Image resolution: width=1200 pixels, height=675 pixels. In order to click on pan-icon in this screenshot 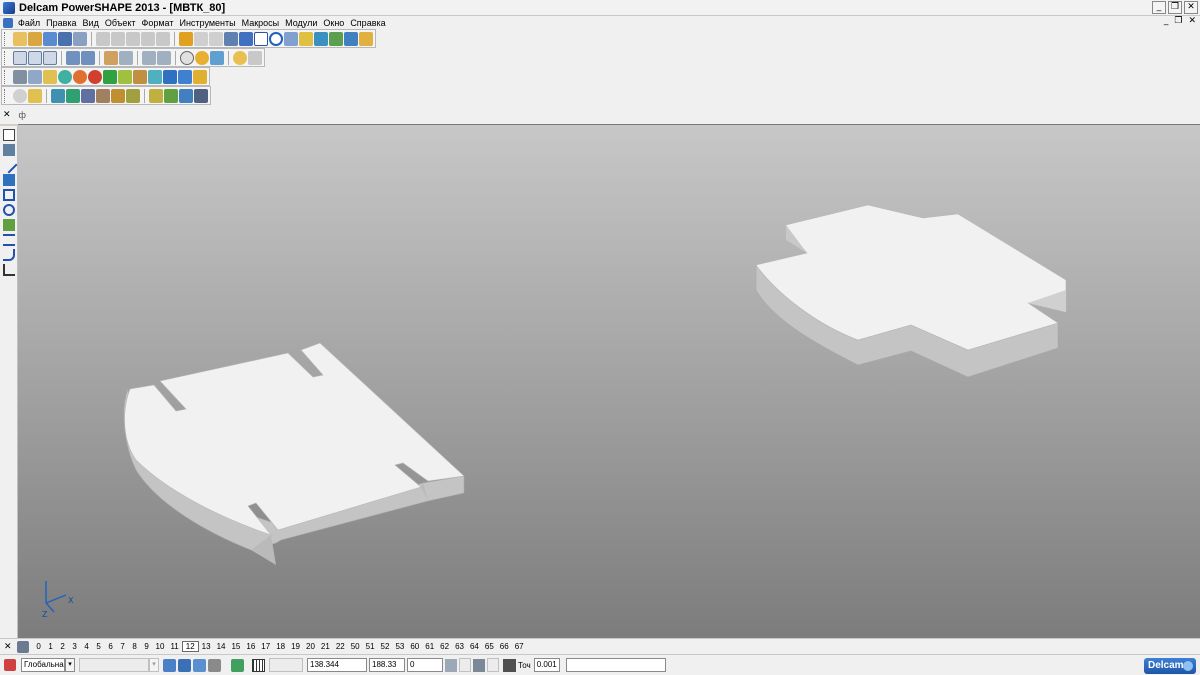, I will do `click(111, 57)`.